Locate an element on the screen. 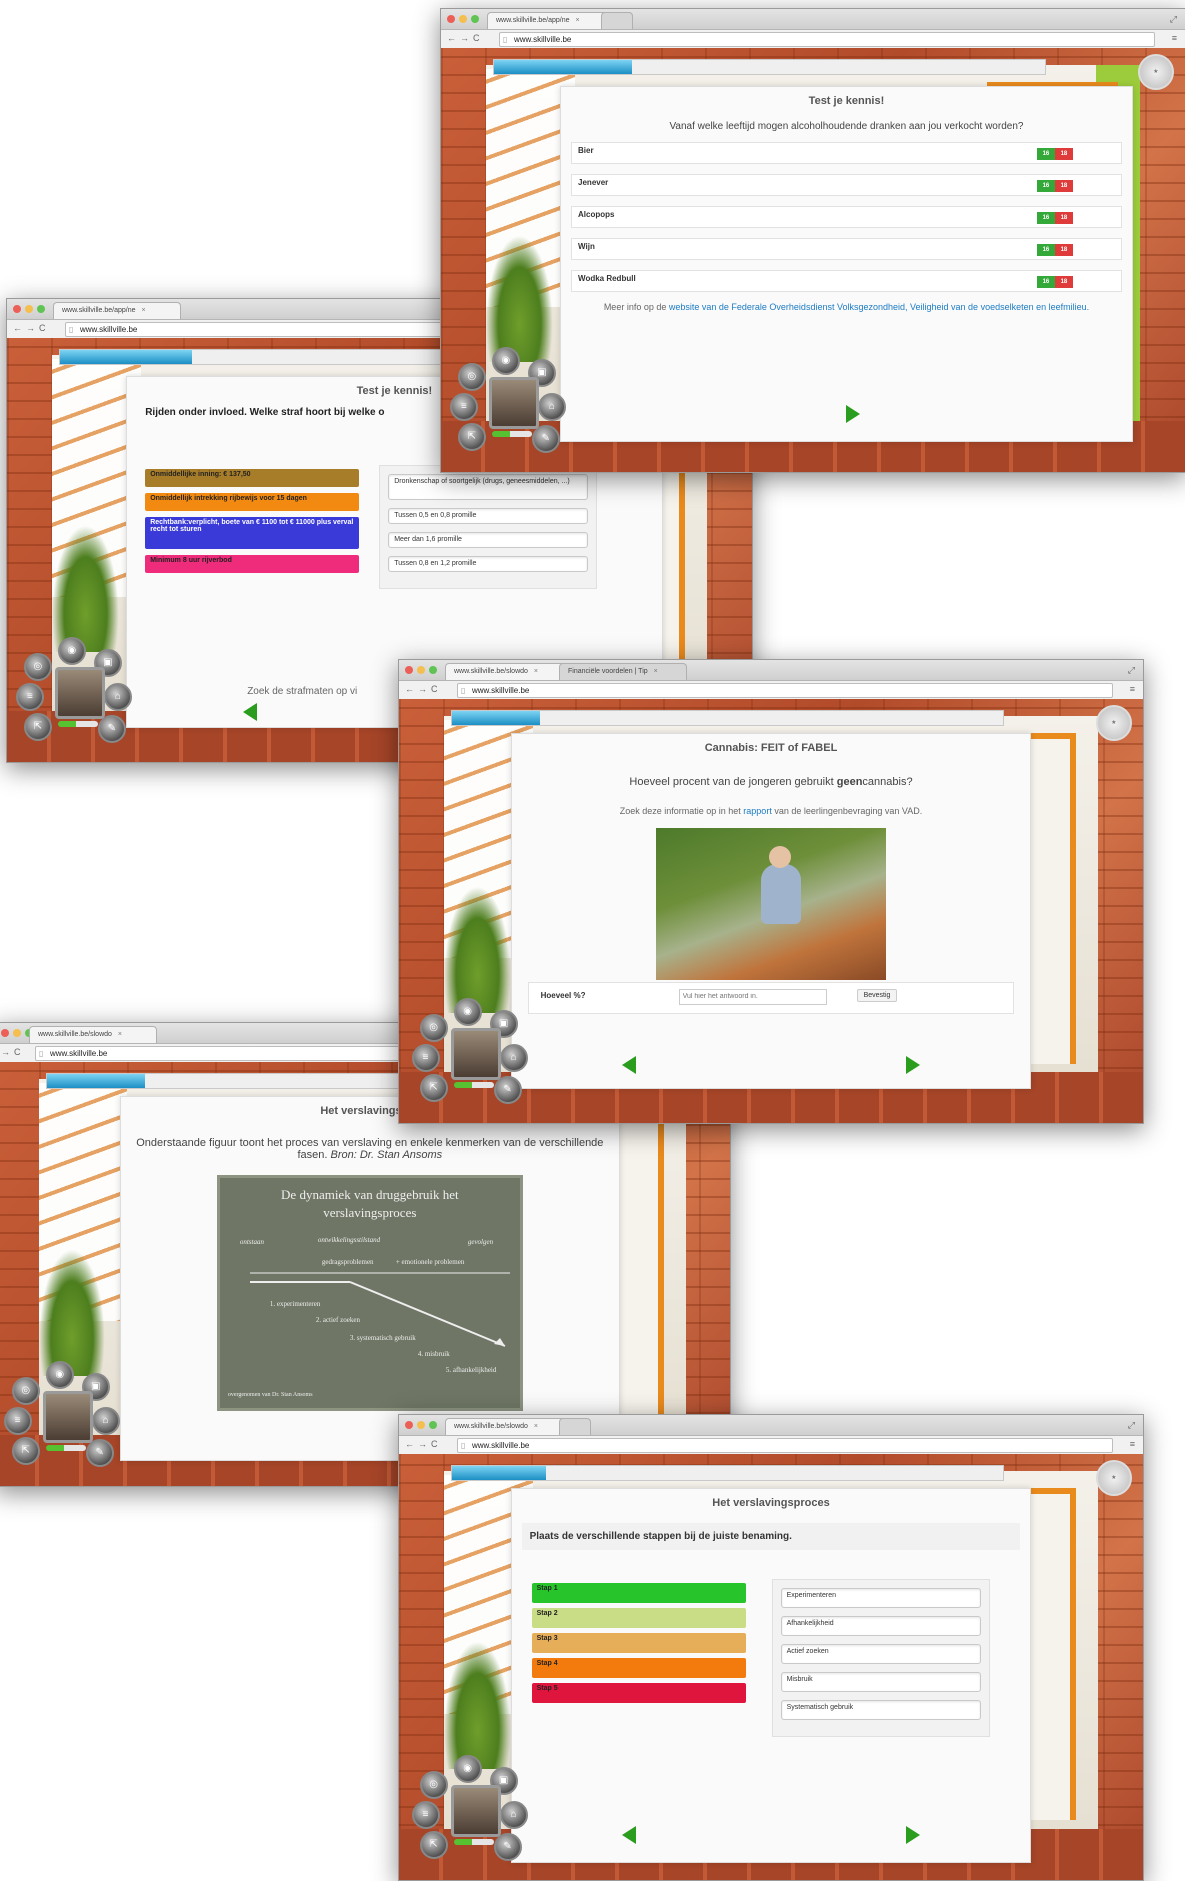 The height and width of the screenshot is (1881, 1185). drop-slot: Misbruik is located at coordinates (880, 1682).